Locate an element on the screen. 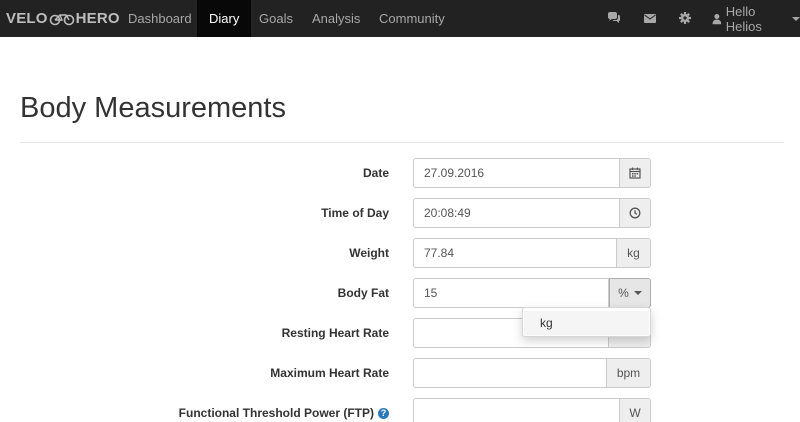  time-row: Time of Day 20:08:49 is located at coordinates (400, 213).